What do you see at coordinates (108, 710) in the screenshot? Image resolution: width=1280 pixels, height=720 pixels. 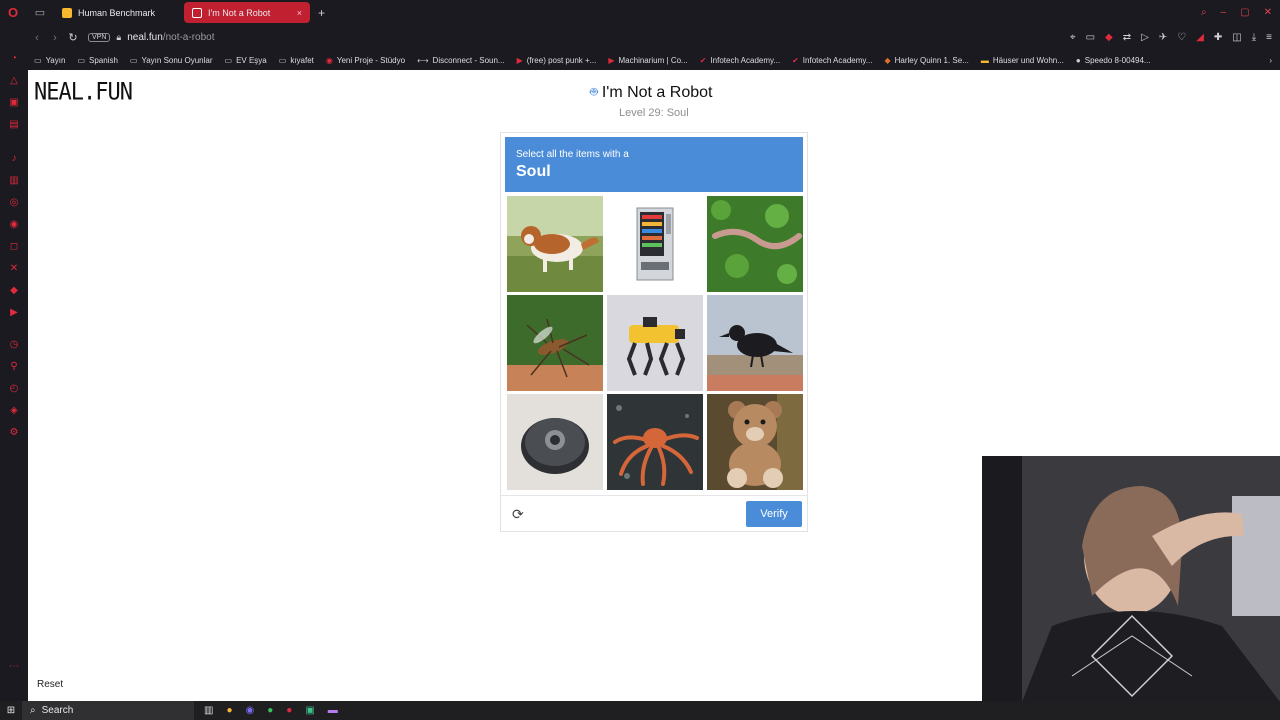 I see `taskbar-search: ⌕ Search` at bounding box center [108, 710].